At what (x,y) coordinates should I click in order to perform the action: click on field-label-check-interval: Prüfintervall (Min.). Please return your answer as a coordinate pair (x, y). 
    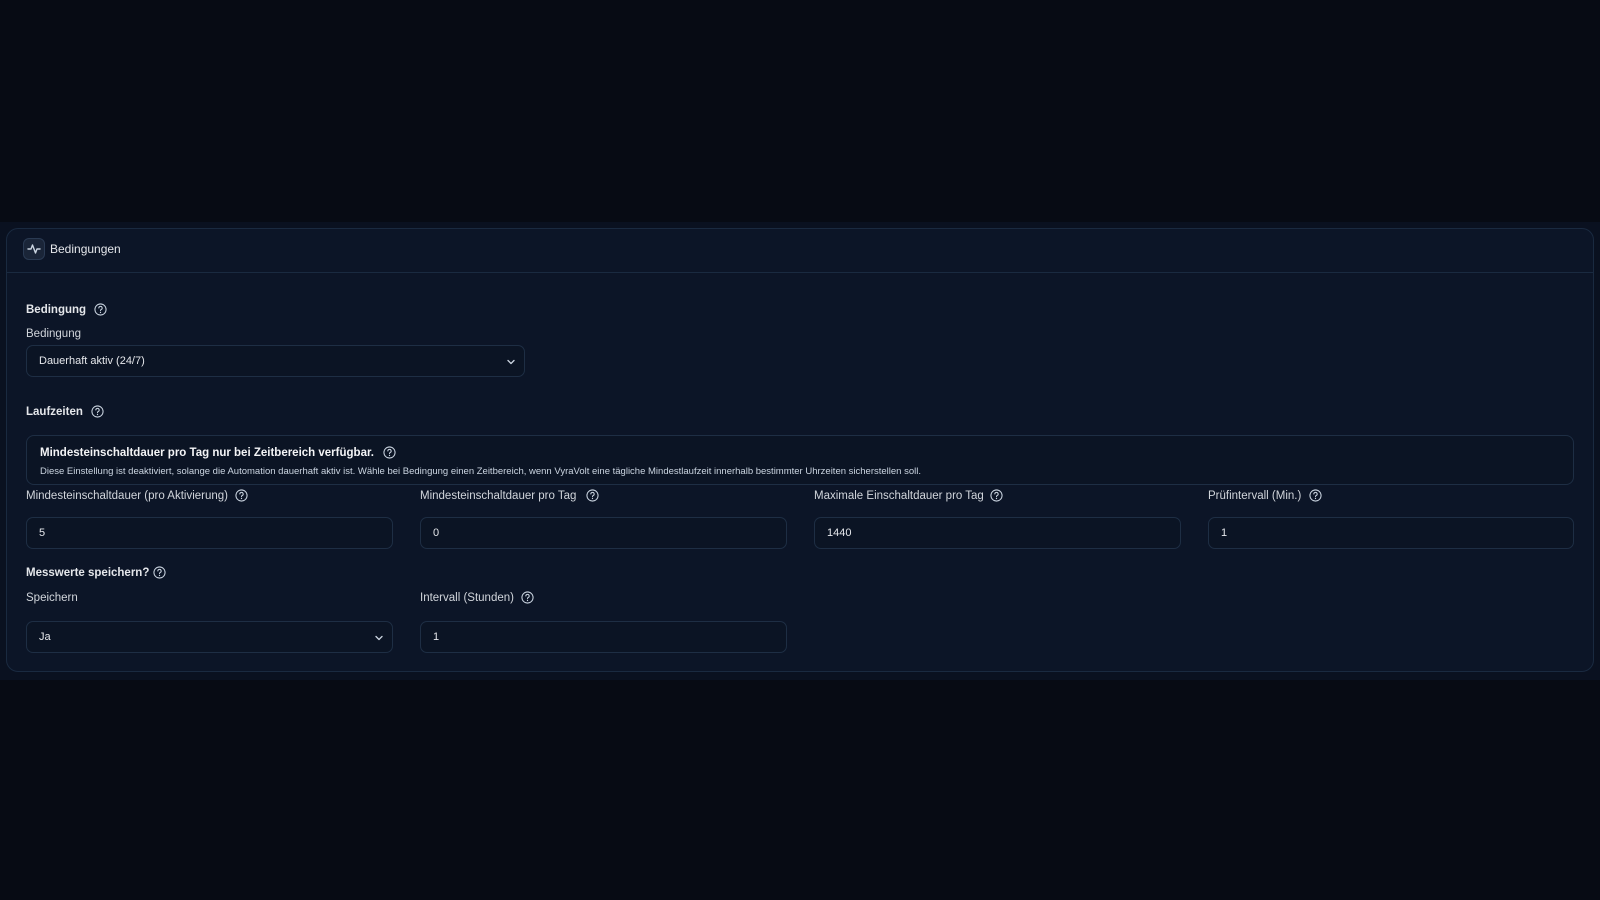
    Looking at the image, I should click on (1255, 496).